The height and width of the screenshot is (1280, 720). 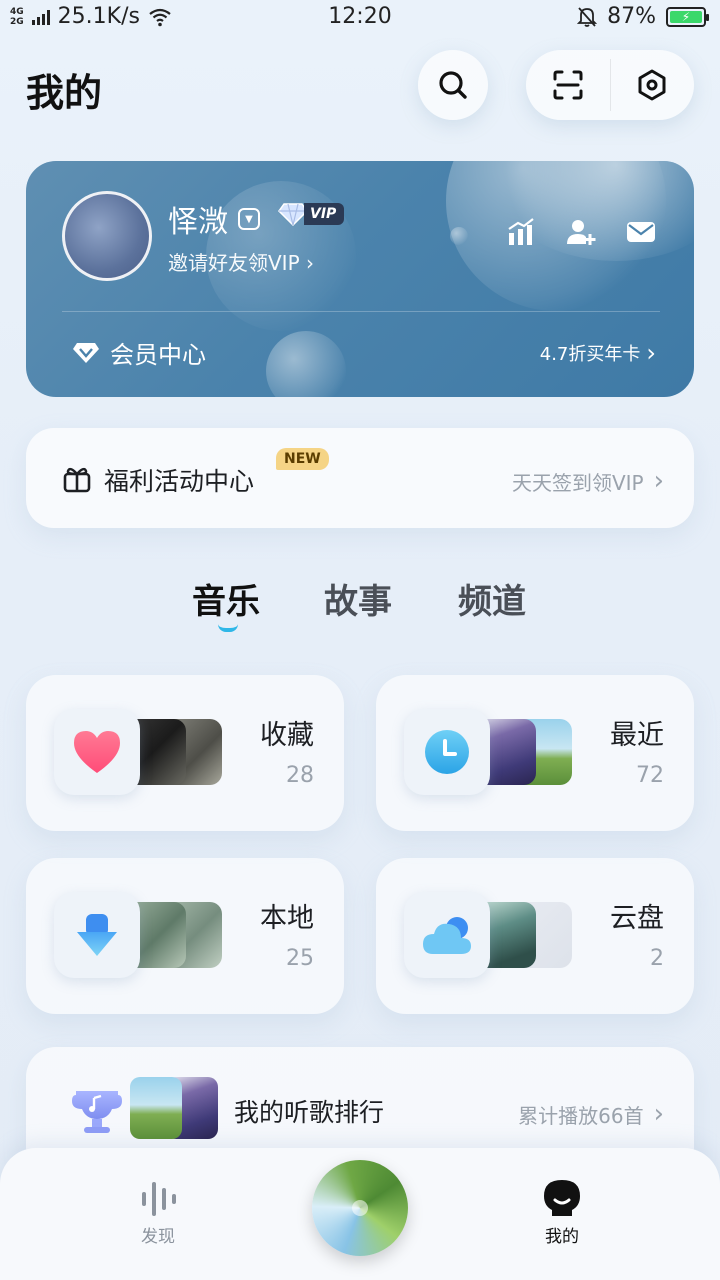 What do you see at coordinates (179, 481) in the screenshot?
I see `welfare-title: 福利活动中心` at bounding box center [179, 481].